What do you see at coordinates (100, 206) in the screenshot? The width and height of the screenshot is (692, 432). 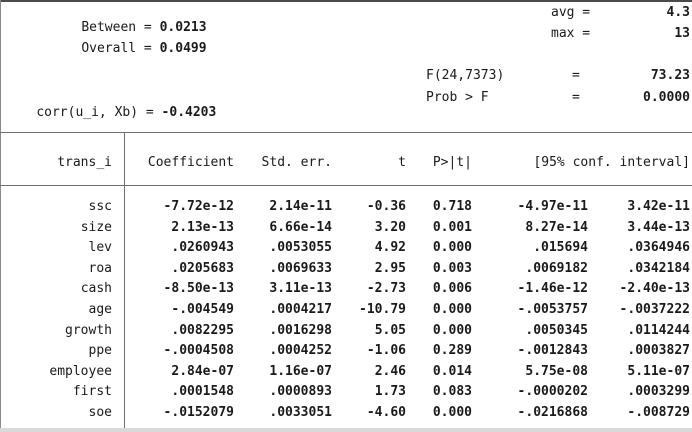 I see `row-variable-name: ssc` at bounding box center [100, 206].